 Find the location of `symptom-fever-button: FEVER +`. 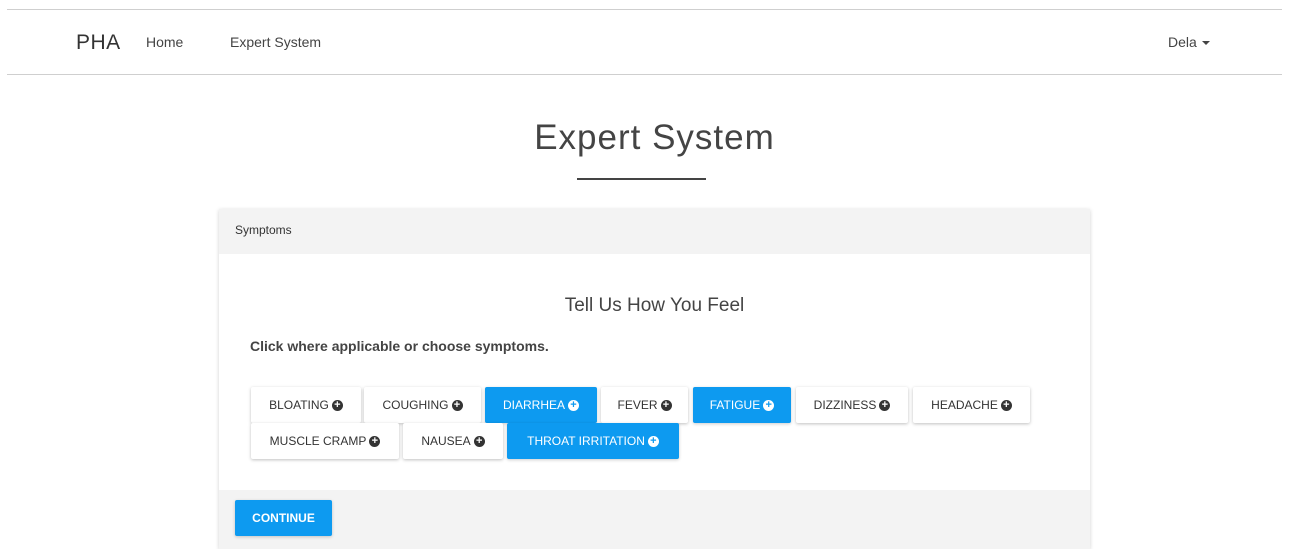

symptom-fever-button: FEVER + is located at coordinates (644, 405).